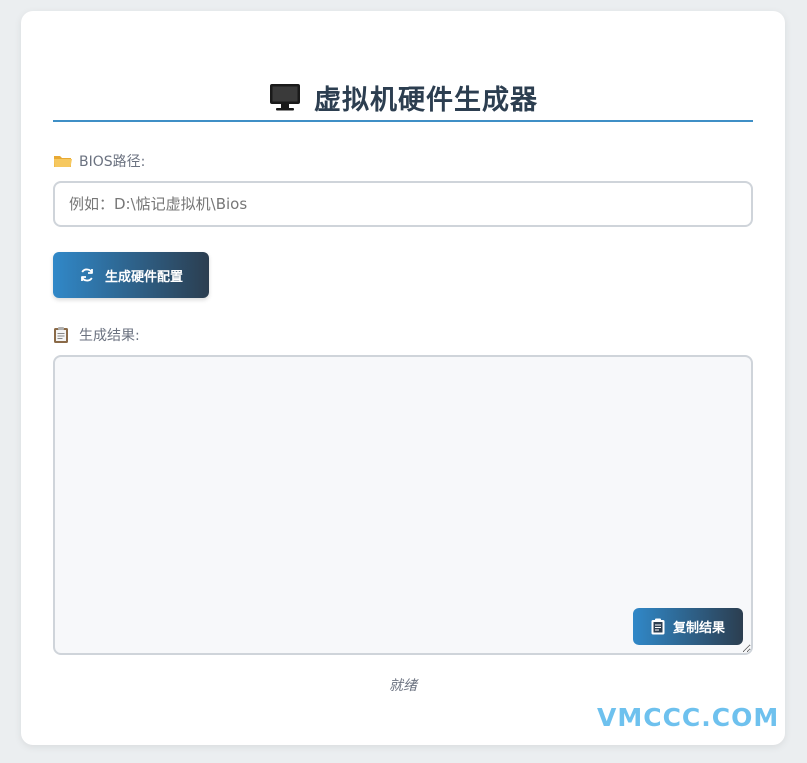 This screenshot has width=807, height=763. I want to click on bios-label: BIOS路径:, so click(99, 161).